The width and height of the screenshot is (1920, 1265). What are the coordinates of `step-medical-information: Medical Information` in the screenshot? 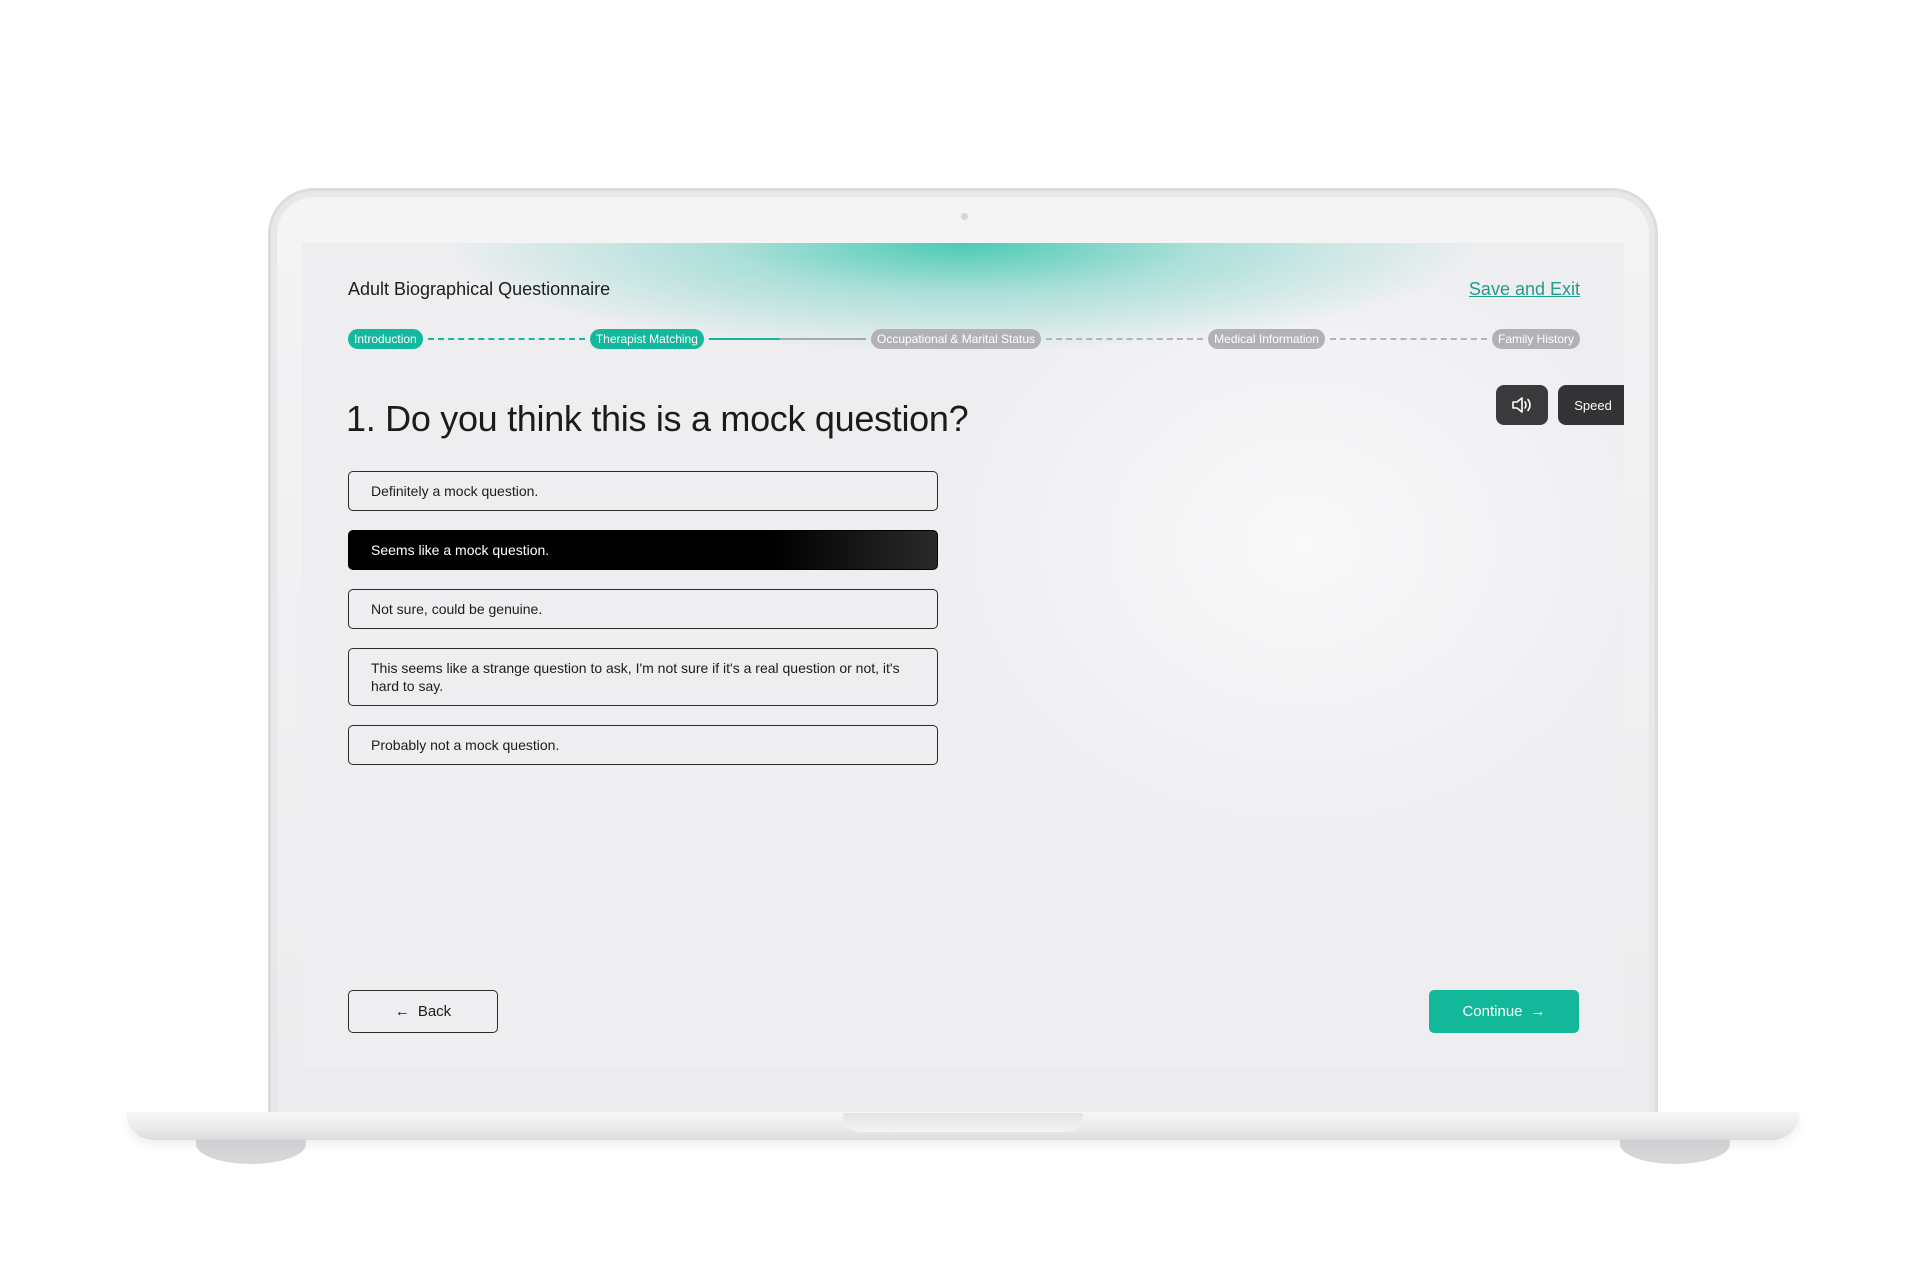 It's located at (1266, 339).